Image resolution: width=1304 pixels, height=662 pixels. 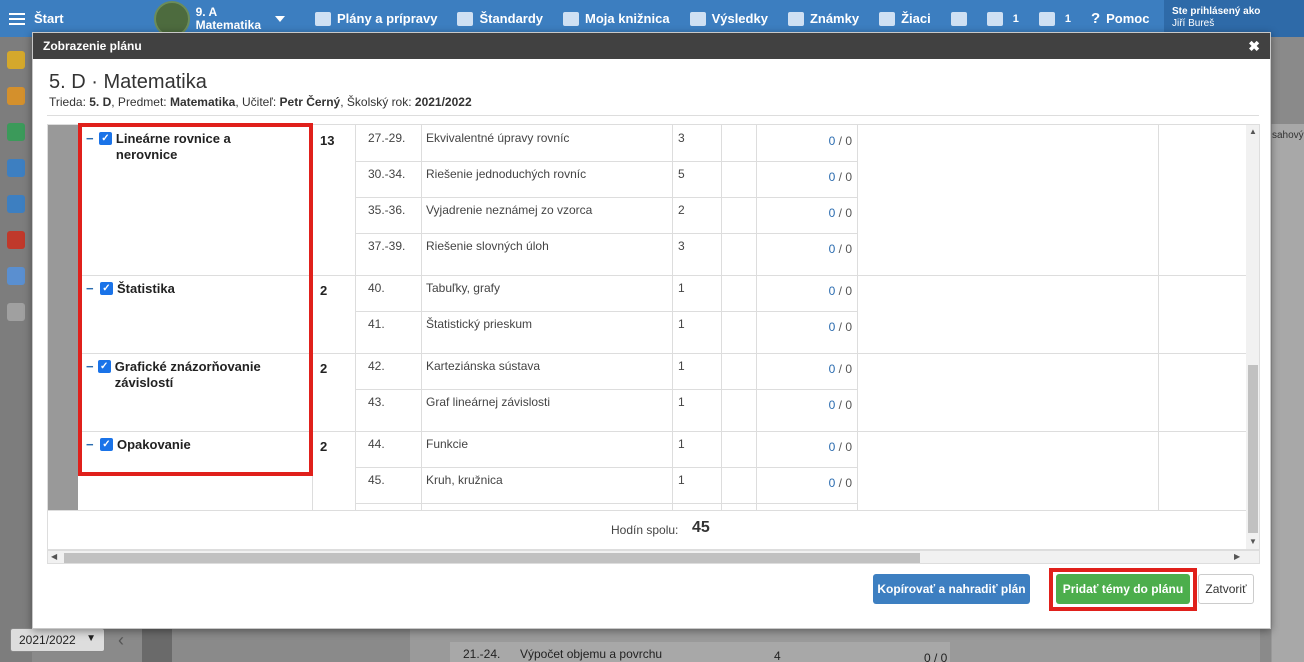 What do you see at coordinates (777, 655) in the screenshot?
I see `bg-row-count: 4` at bounding box center [777, 655].